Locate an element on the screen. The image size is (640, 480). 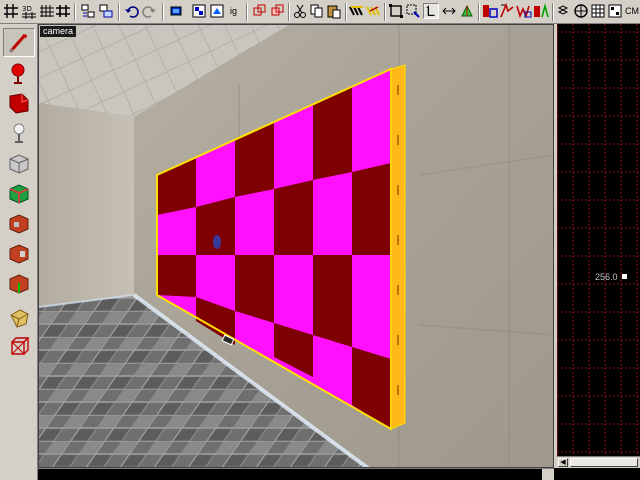
selection-handle is located at coordinates (624, 276).